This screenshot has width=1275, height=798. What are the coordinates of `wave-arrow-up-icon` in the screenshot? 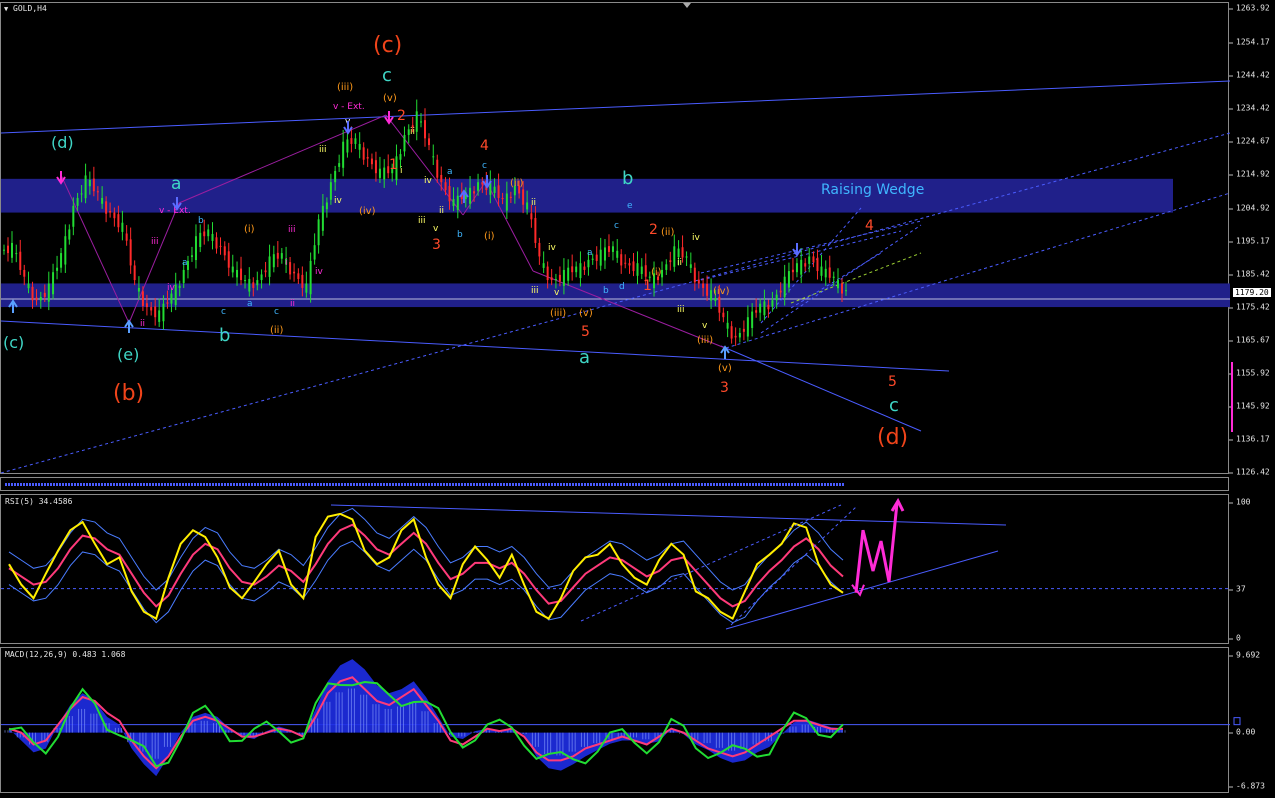 It's located at (129, 326).